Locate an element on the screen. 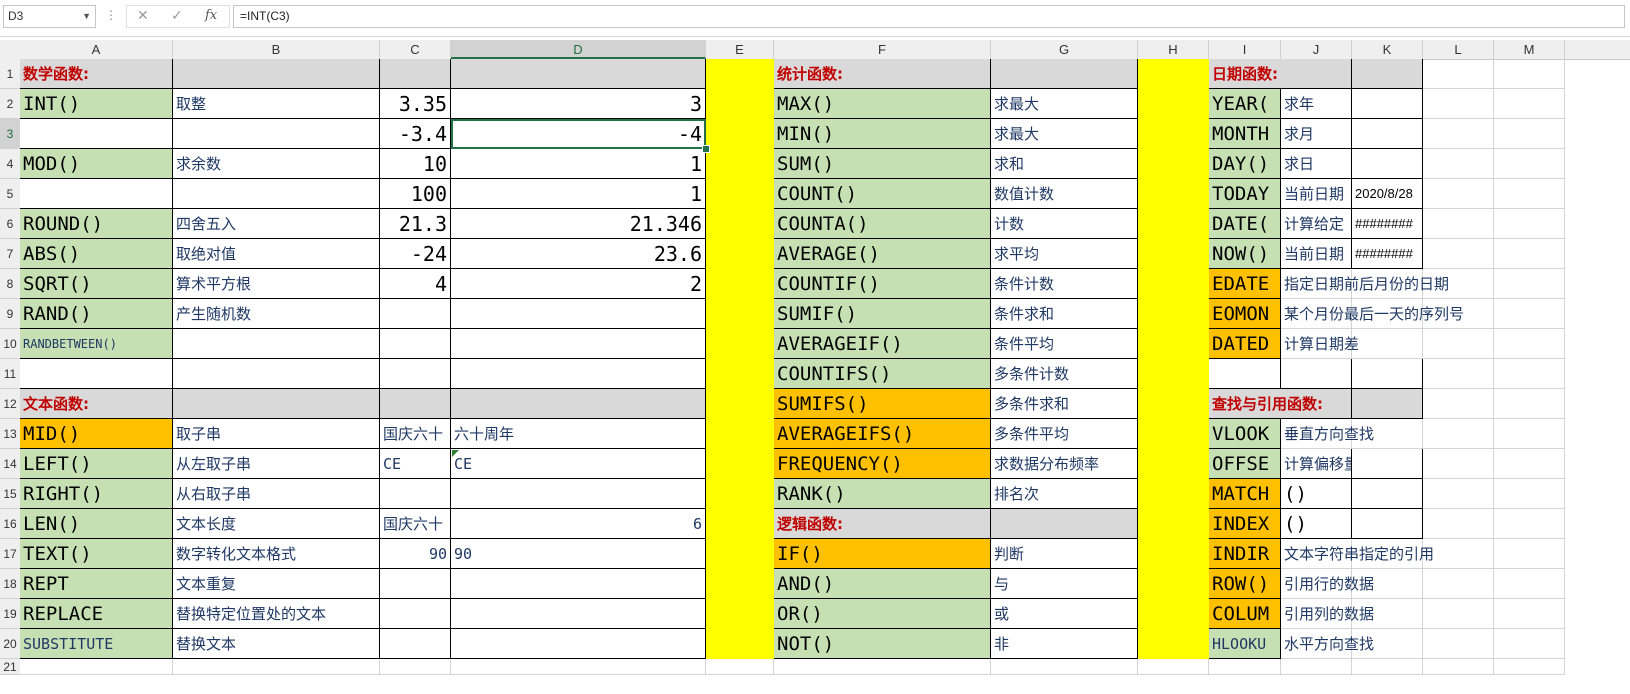  function-name-cell: OR() is located at coordinates (882, 614).